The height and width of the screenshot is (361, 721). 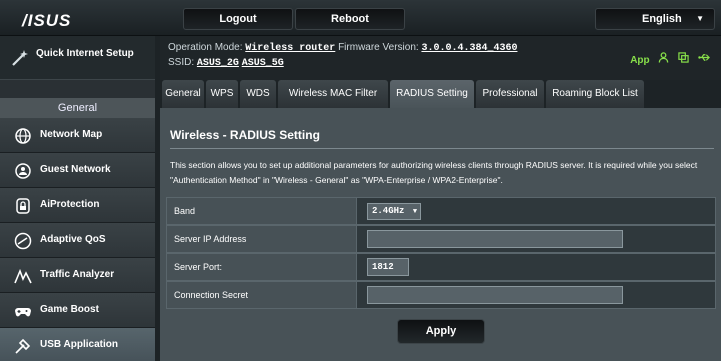 What do you see at coordinates (245, 135) in the screenshot?
I see `page-title: Wireless - RADIUS Setting` at bounding box center [245, 135].